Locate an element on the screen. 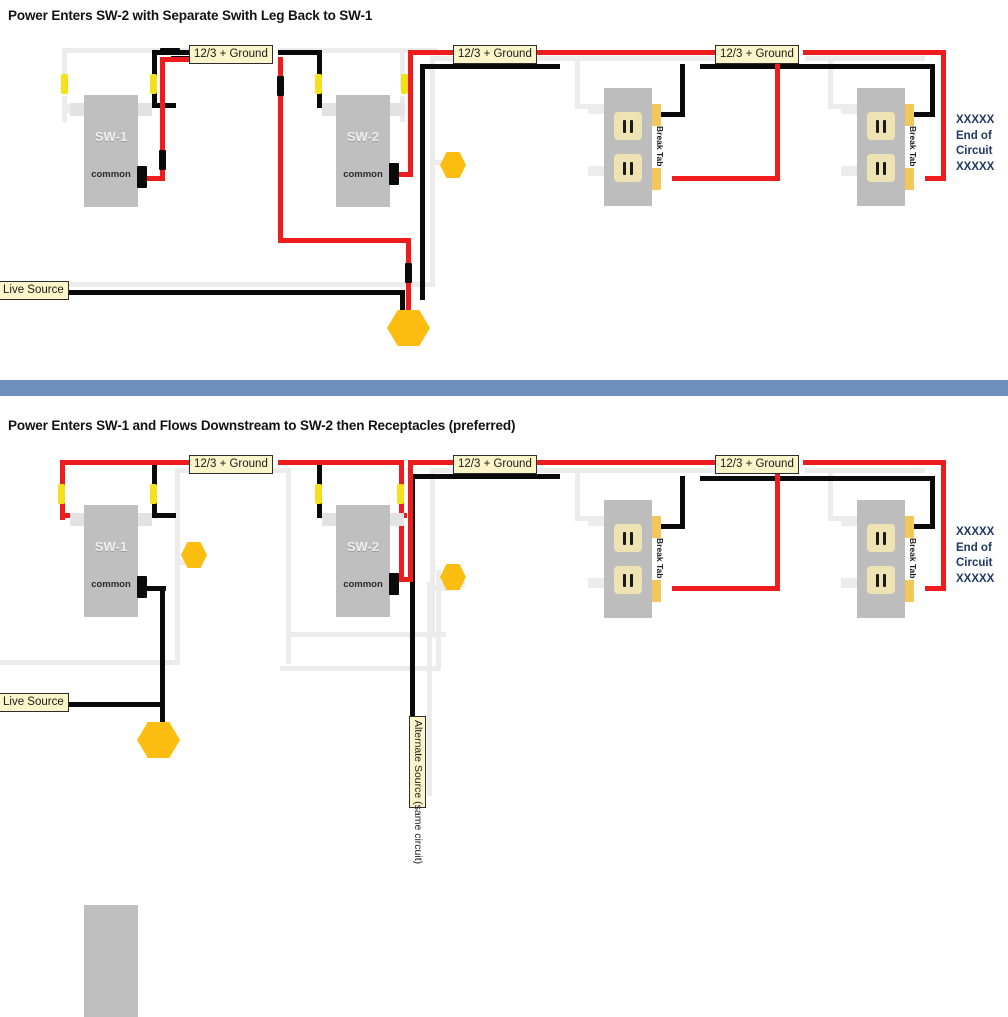 Image resolution: width=1008 pixels, height=1017 pixels. switch-1-body: SW-1 common is located at coordinates (111, 561).